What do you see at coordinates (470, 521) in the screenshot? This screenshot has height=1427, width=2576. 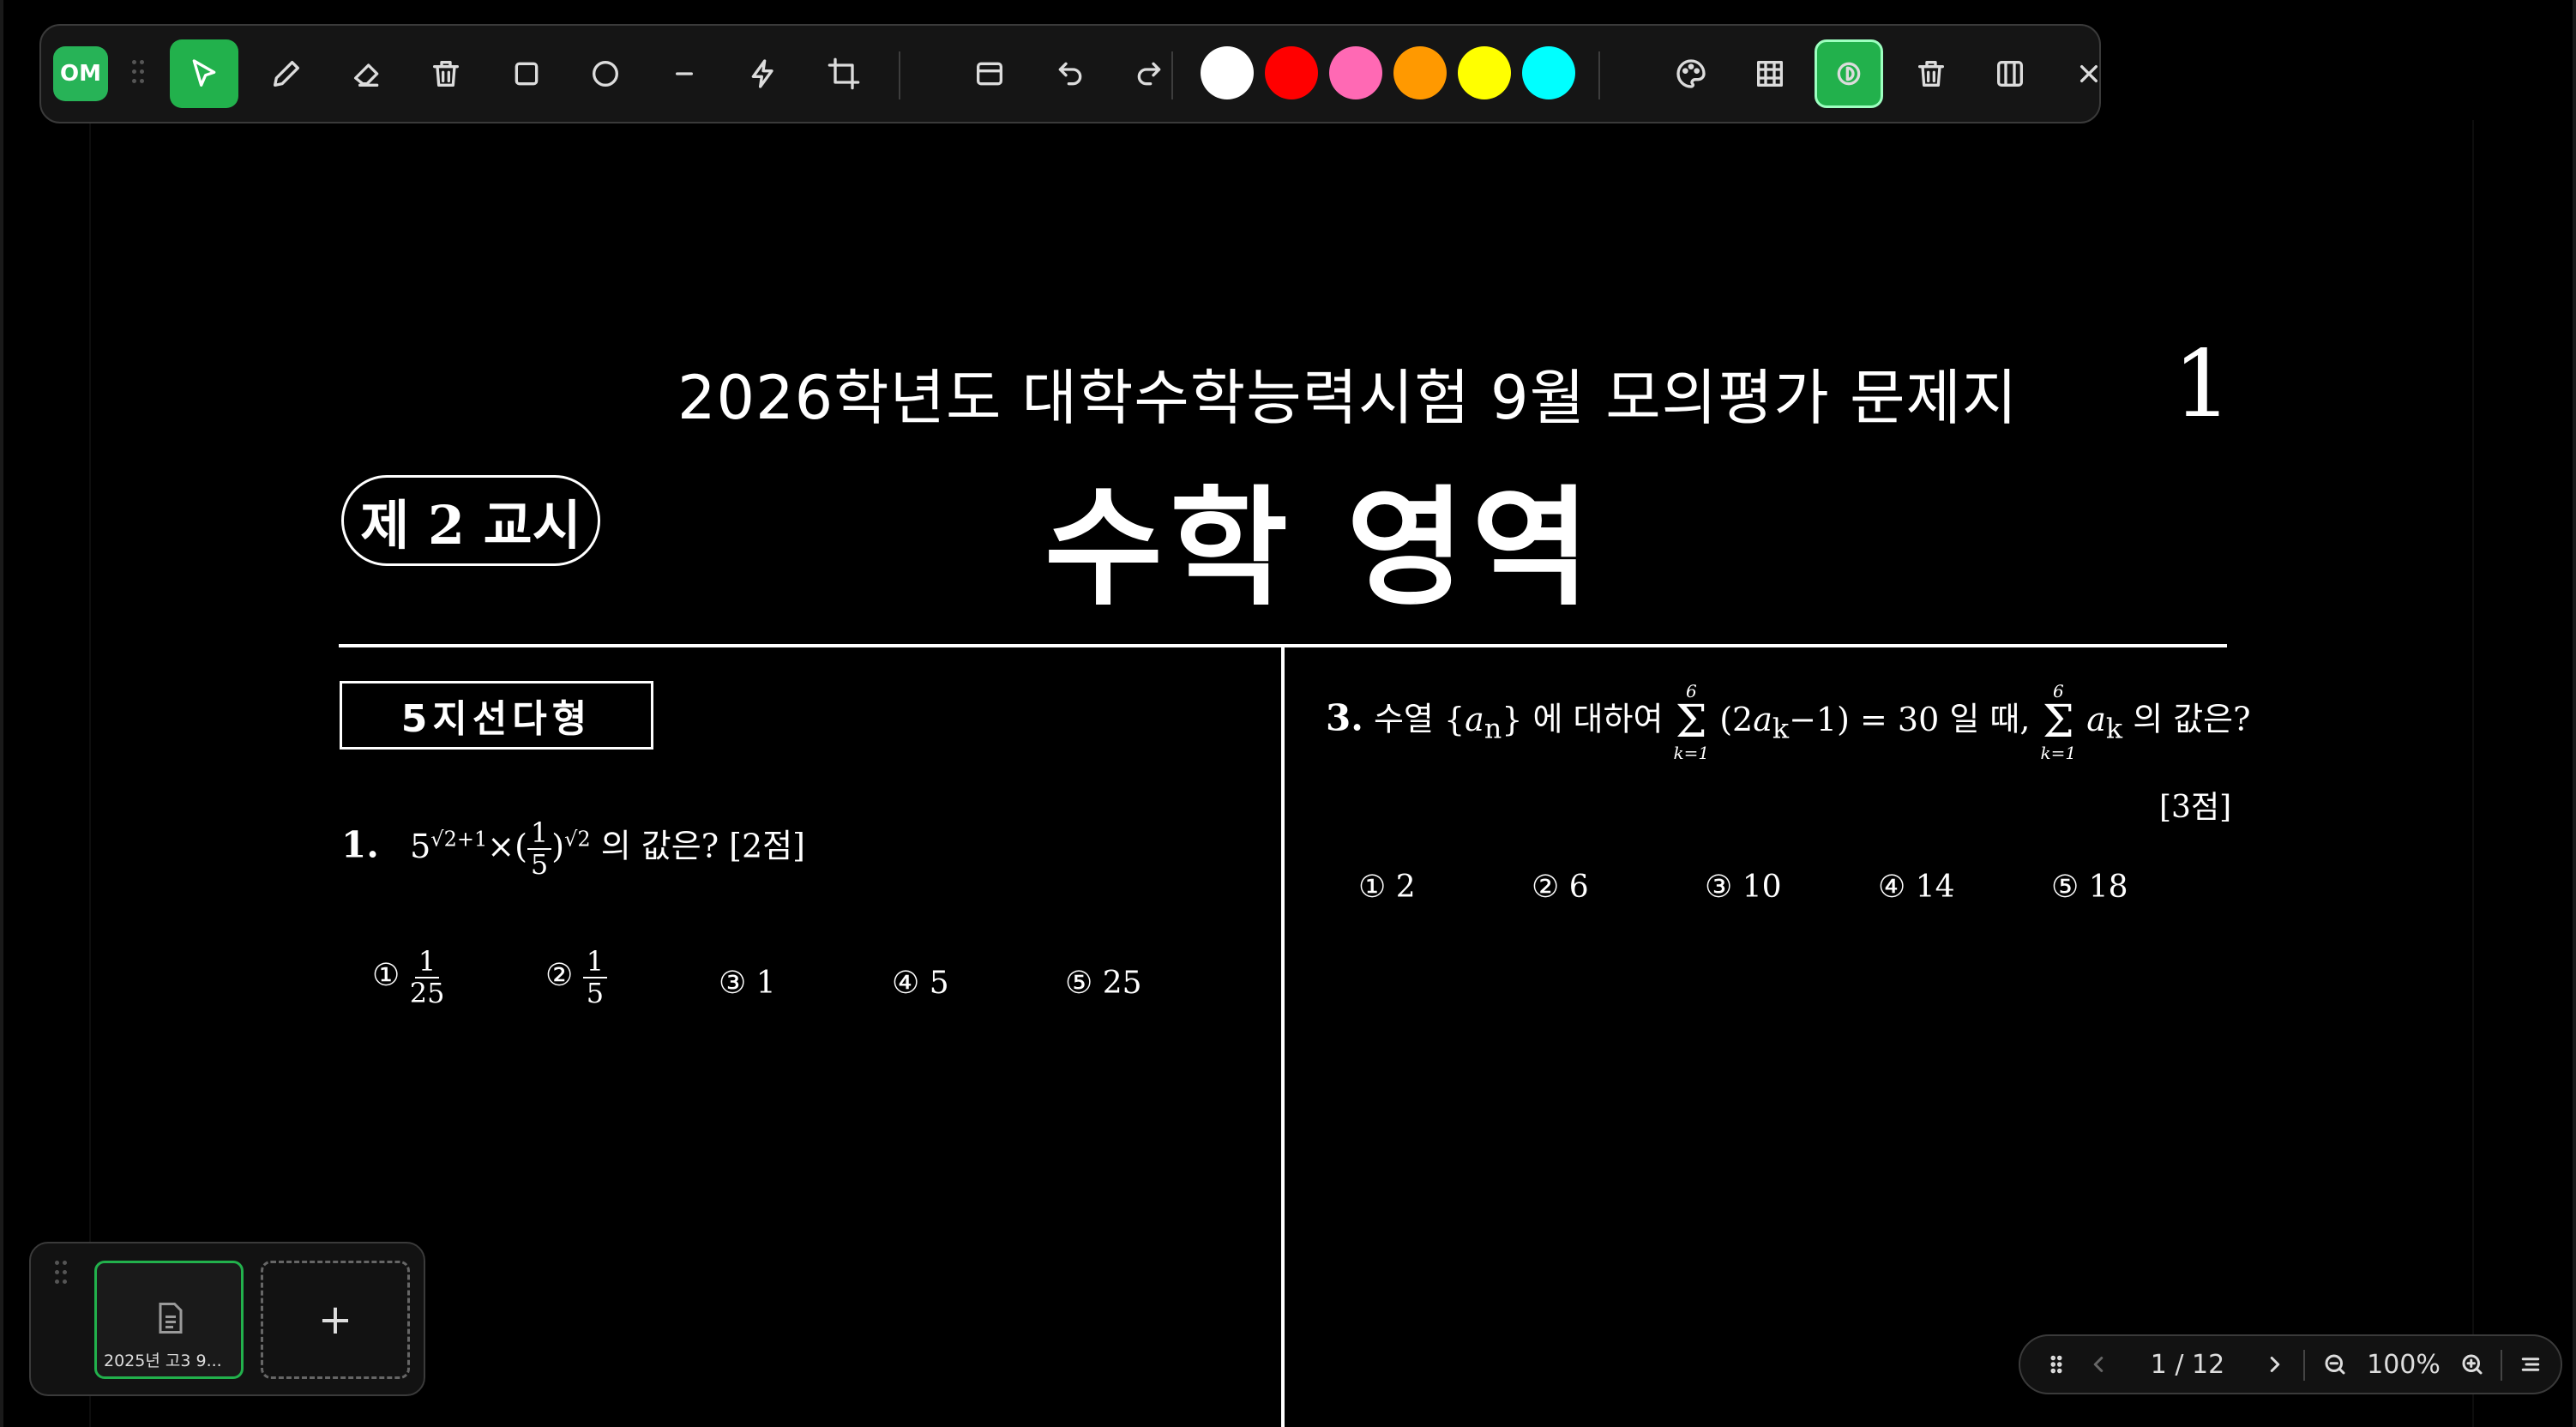 I see `period-badge: 제 2 교시` at bounding box center [470, 521].